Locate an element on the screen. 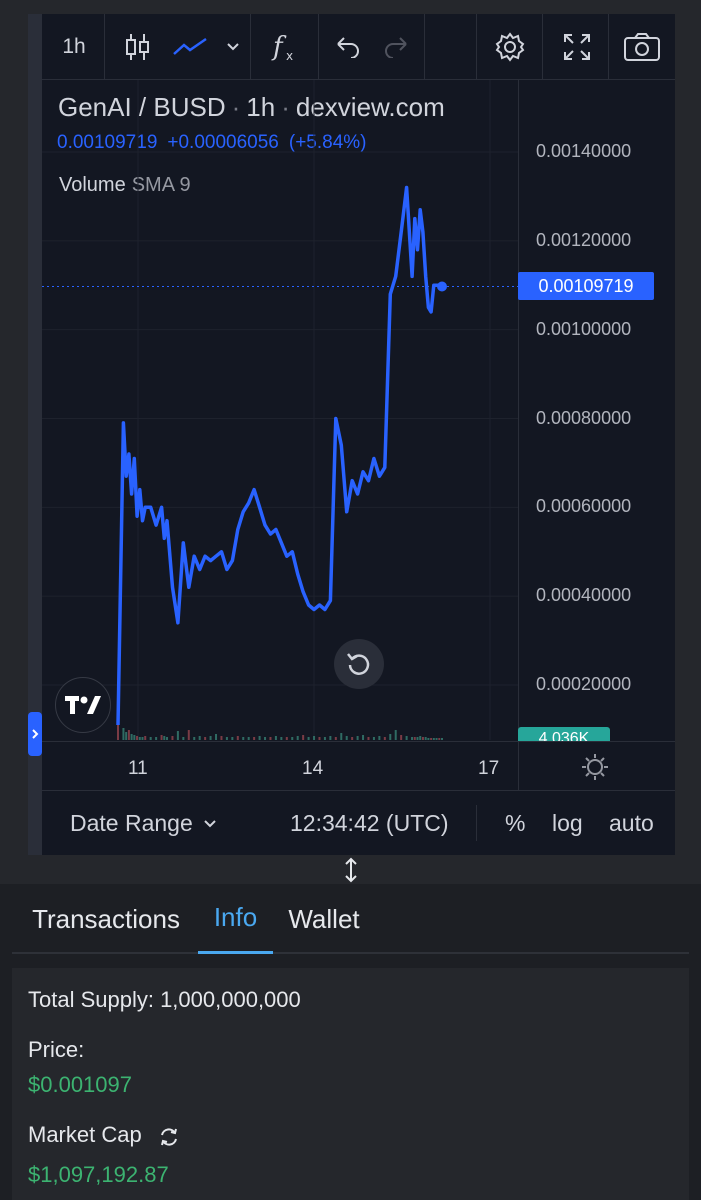  y-tick-label: 0.00140000 is located at coordinates (584, 151).